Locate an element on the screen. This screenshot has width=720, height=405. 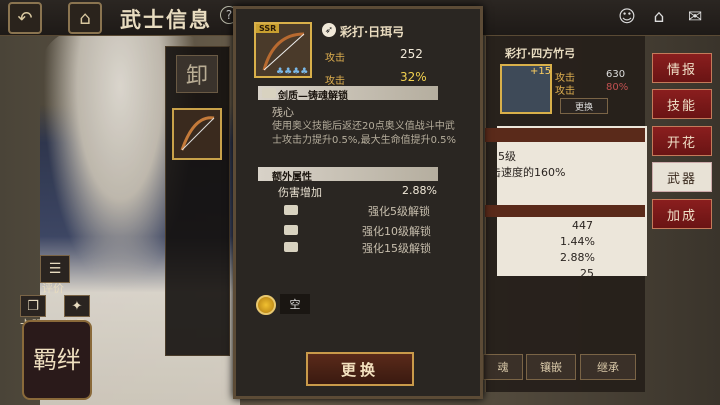
behind-tab-inherit: 继承 is located at coordinates (608, 367).